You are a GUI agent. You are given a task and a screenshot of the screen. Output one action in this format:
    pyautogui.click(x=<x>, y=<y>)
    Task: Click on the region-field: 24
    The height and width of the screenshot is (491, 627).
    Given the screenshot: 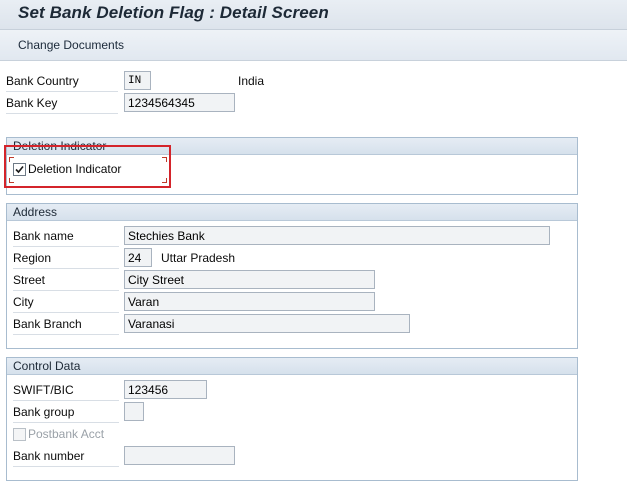 What is the action you would take?
    pyautogui.click(x=138, y=257)
    